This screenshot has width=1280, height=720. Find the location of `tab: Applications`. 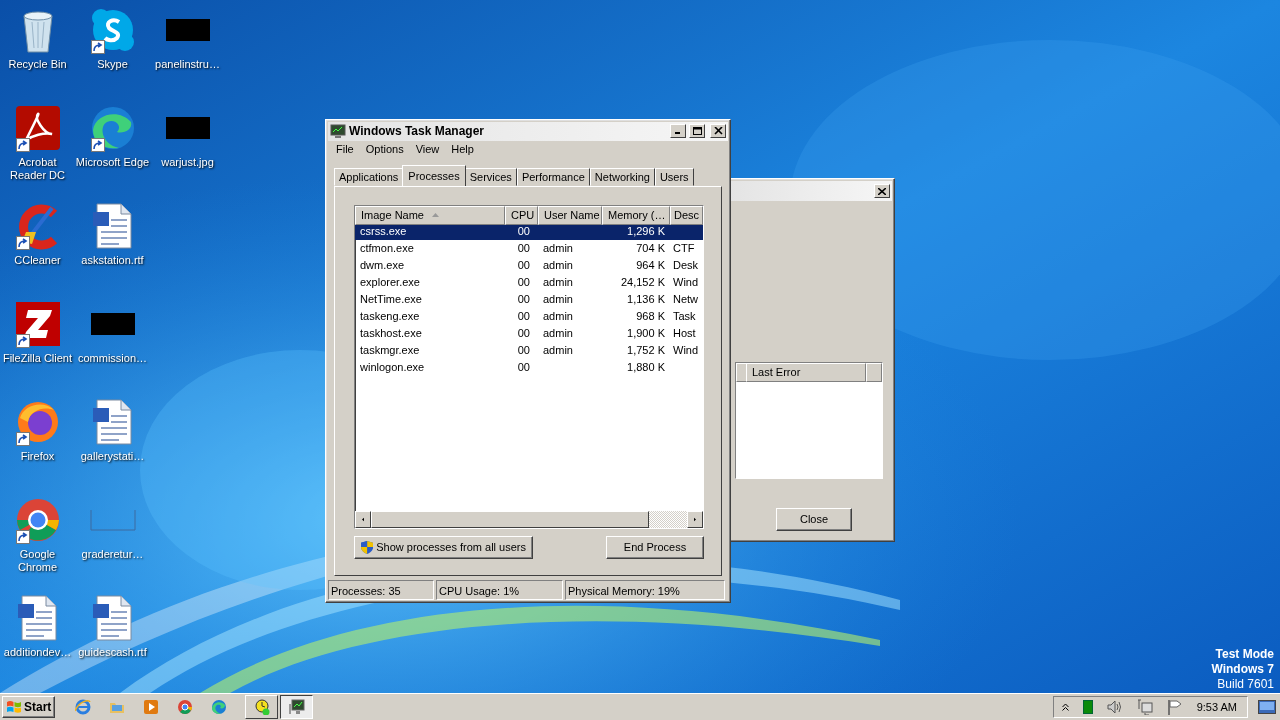

tab: Applications is located at coordinates (369, 177).